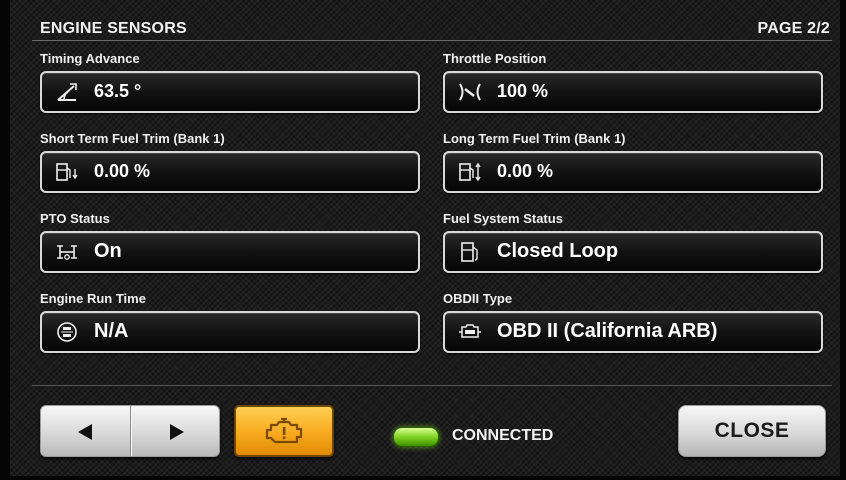  Describe the element at coordinates (67, 92) in the screenshot. I see `timing-advance-icon` at that location.